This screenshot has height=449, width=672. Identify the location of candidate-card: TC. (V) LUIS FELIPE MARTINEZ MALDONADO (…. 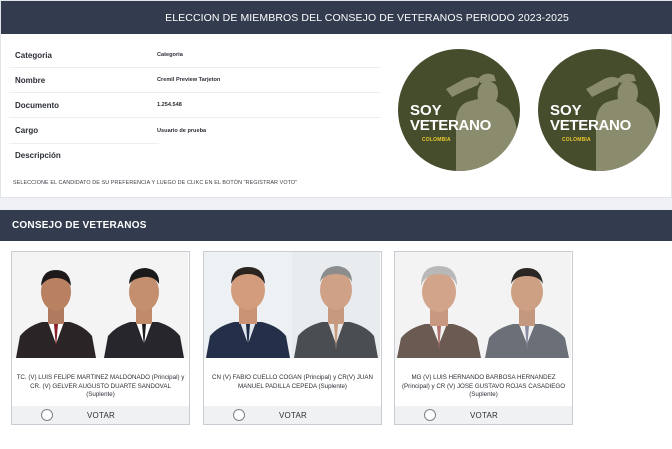
(100, 338).